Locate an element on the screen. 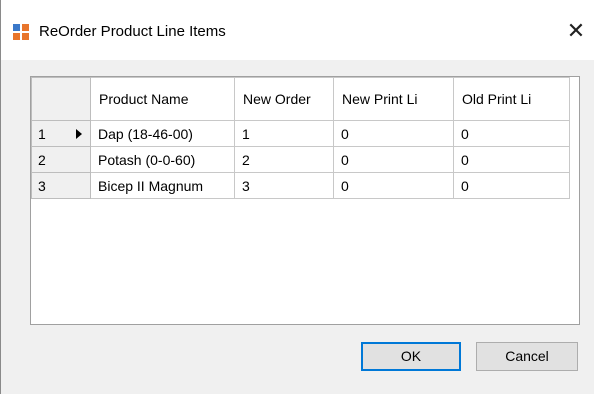 This screenshot has height=395, width=594. column-header-old-print-line: Old Print Li is located at coordinates (511, 99).